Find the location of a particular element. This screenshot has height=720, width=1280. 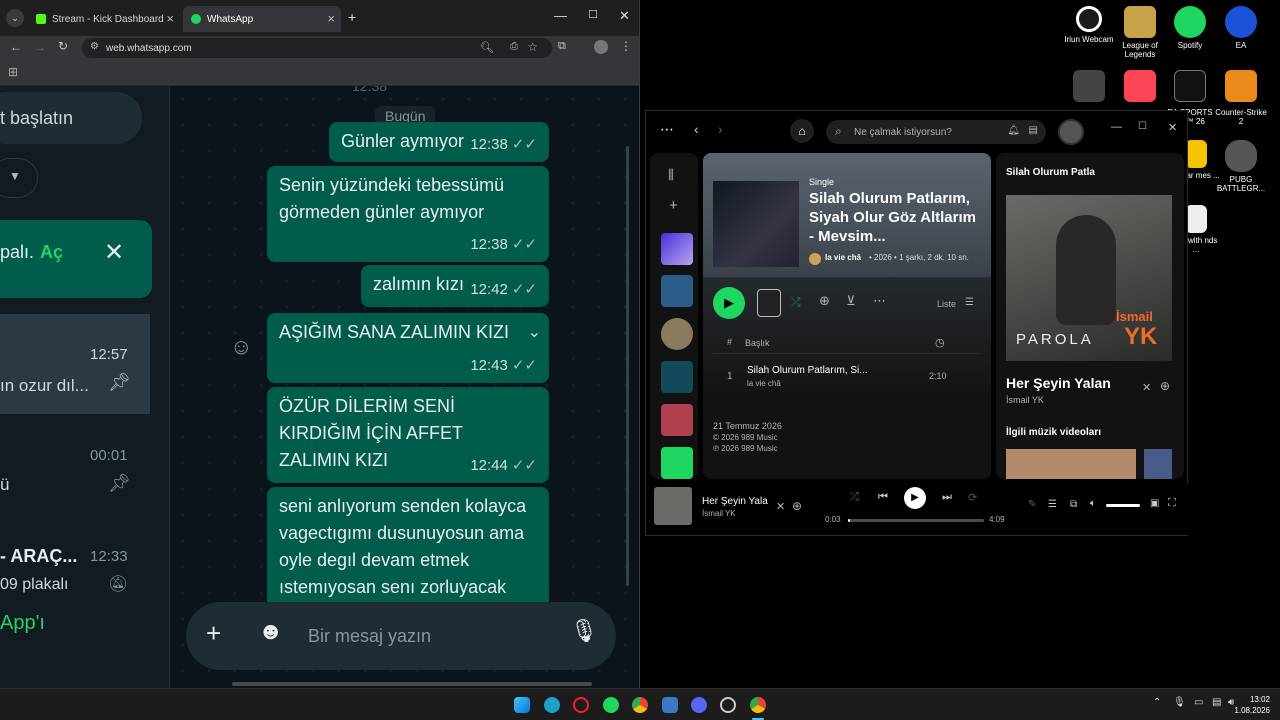

desktop-icon-iriun: Iriun Webcam is located at coordinates (1089, 25).